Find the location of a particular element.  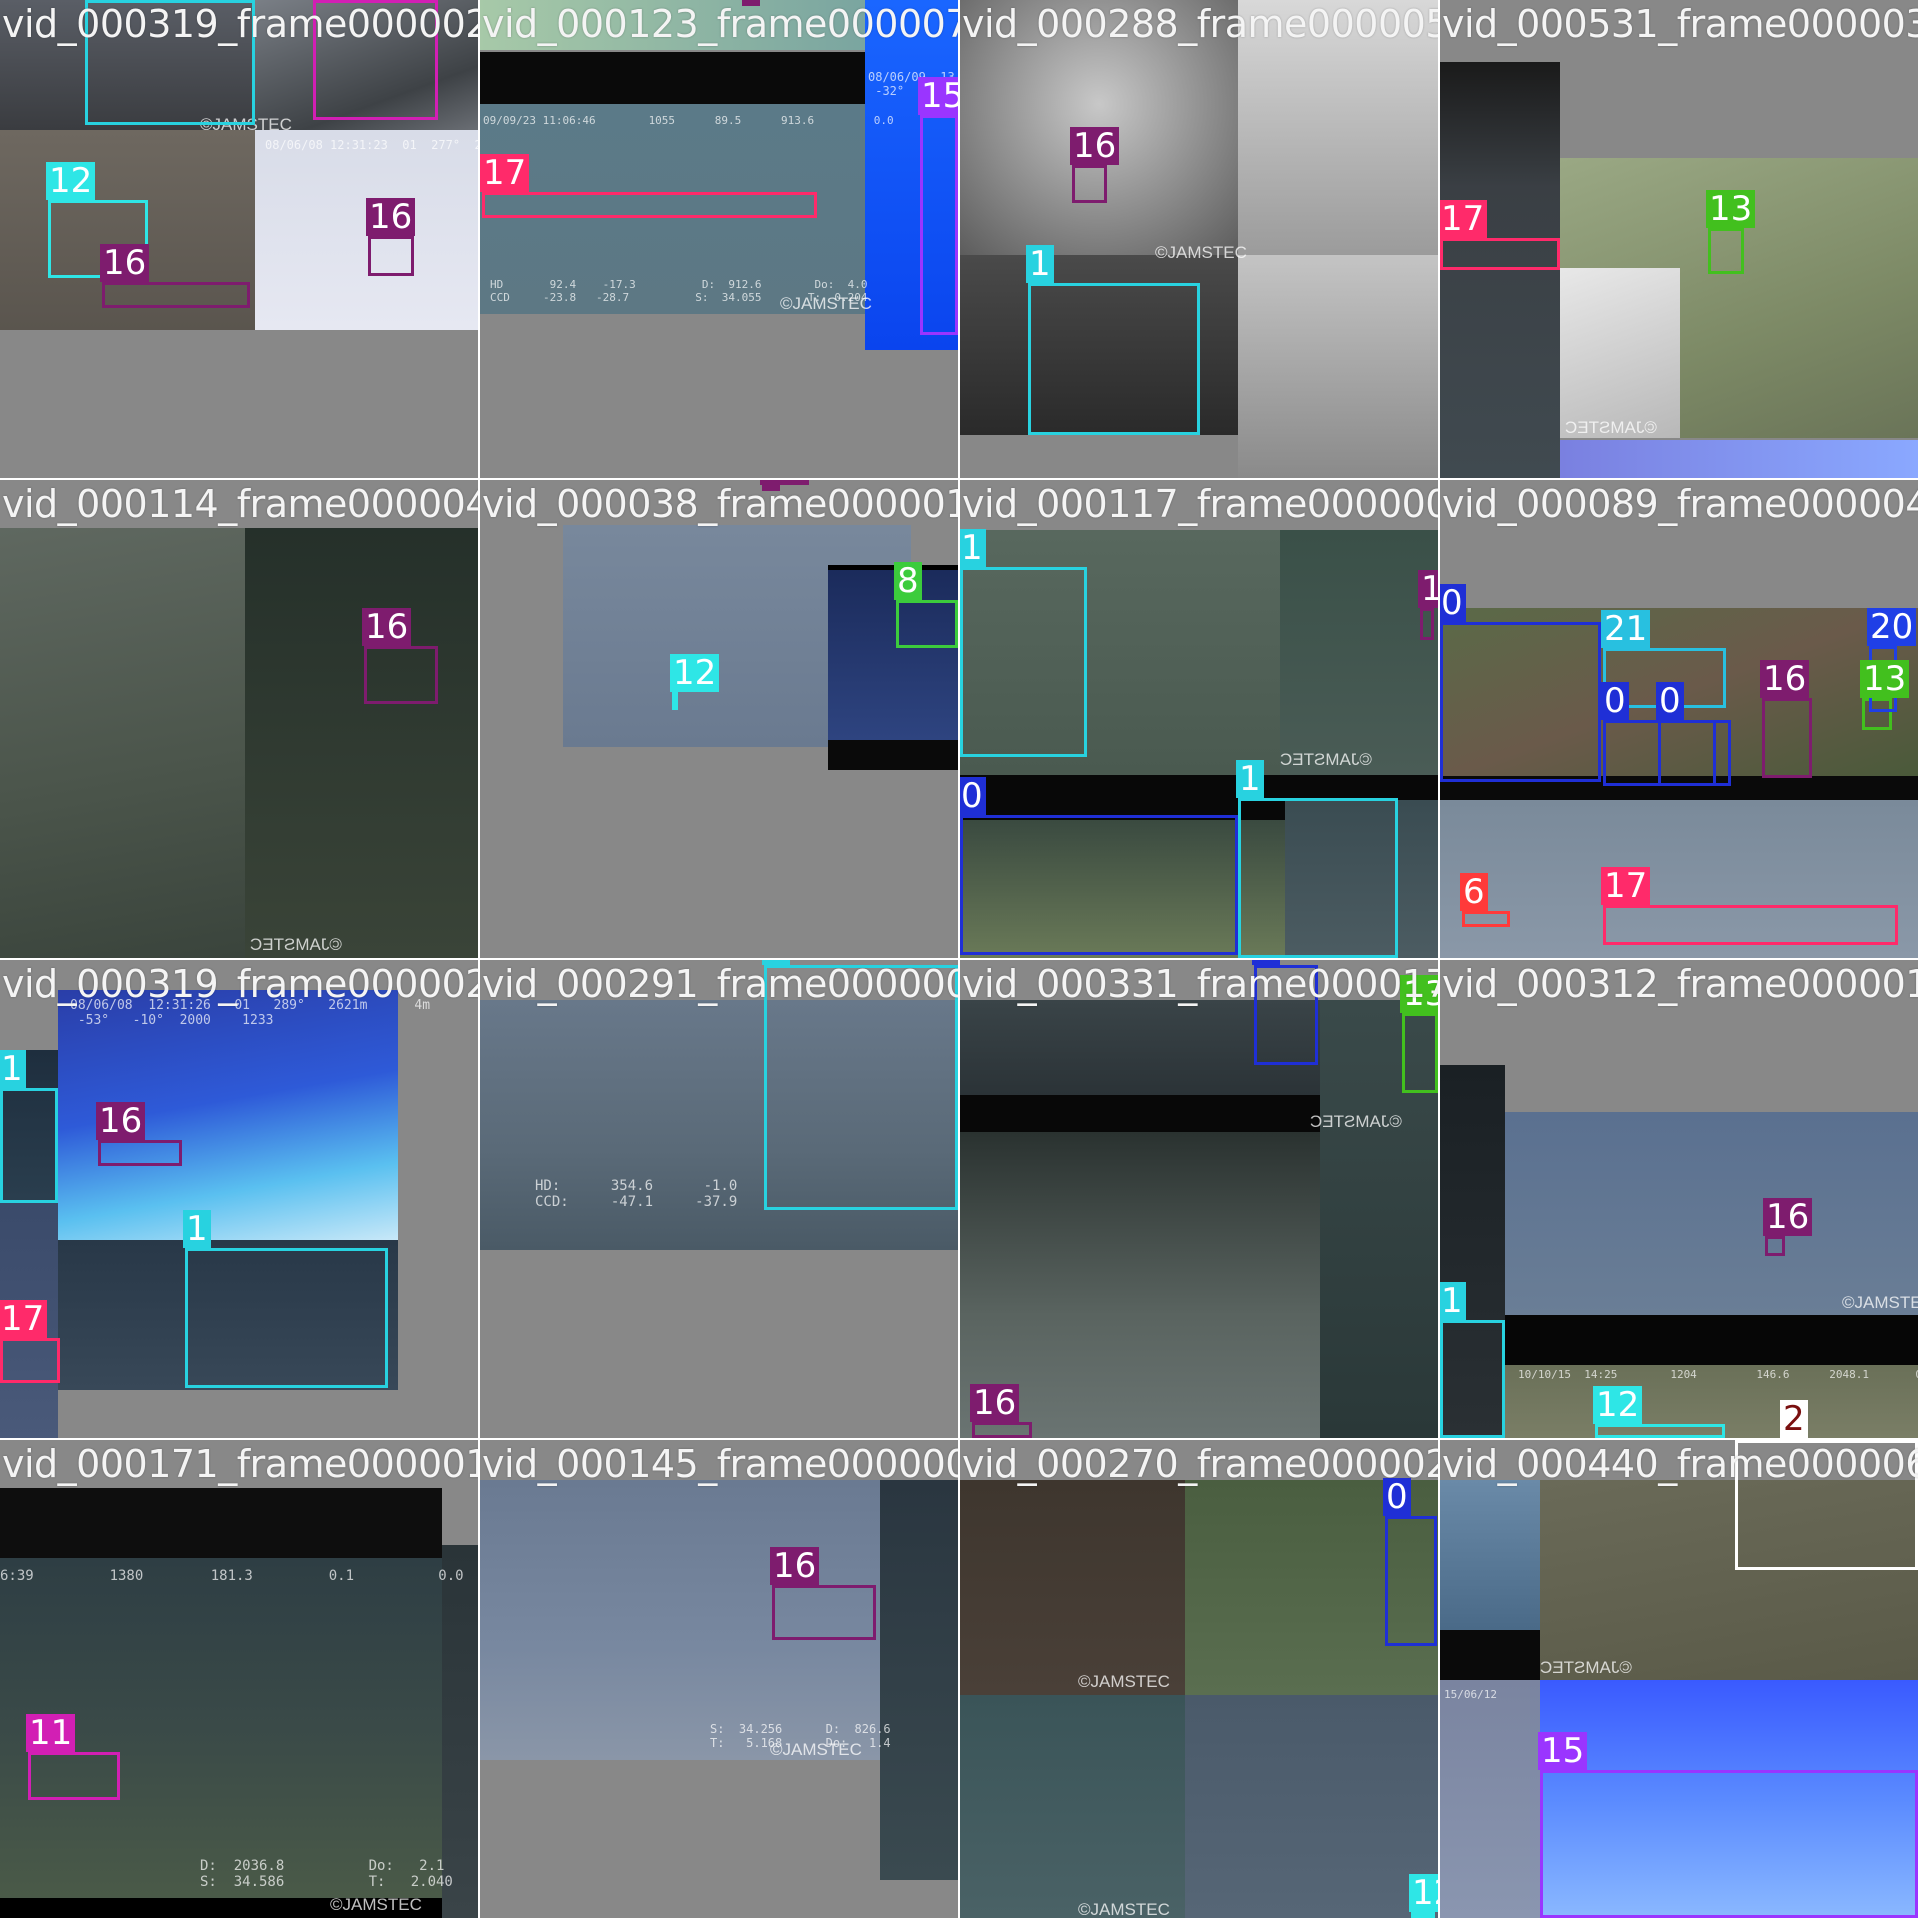

tile-filename: vid_000171_frame0000016.jpg is located at coordinates (240, 1464).